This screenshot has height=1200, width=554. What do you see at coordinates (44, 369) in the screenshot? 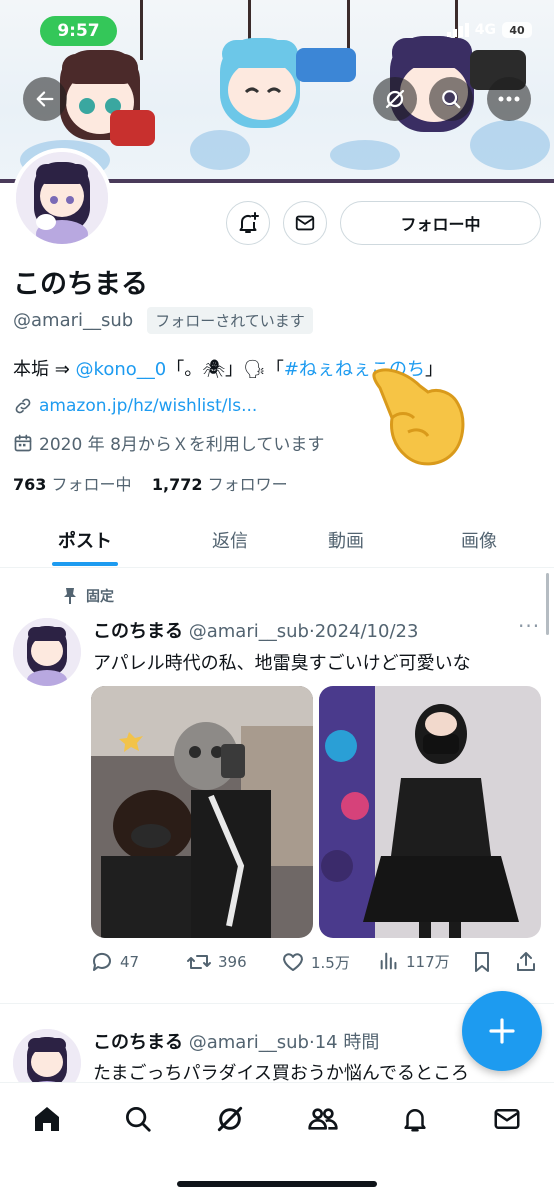
I see `bio-text: 本垢 ⇒` at bounding box center [44, 369].